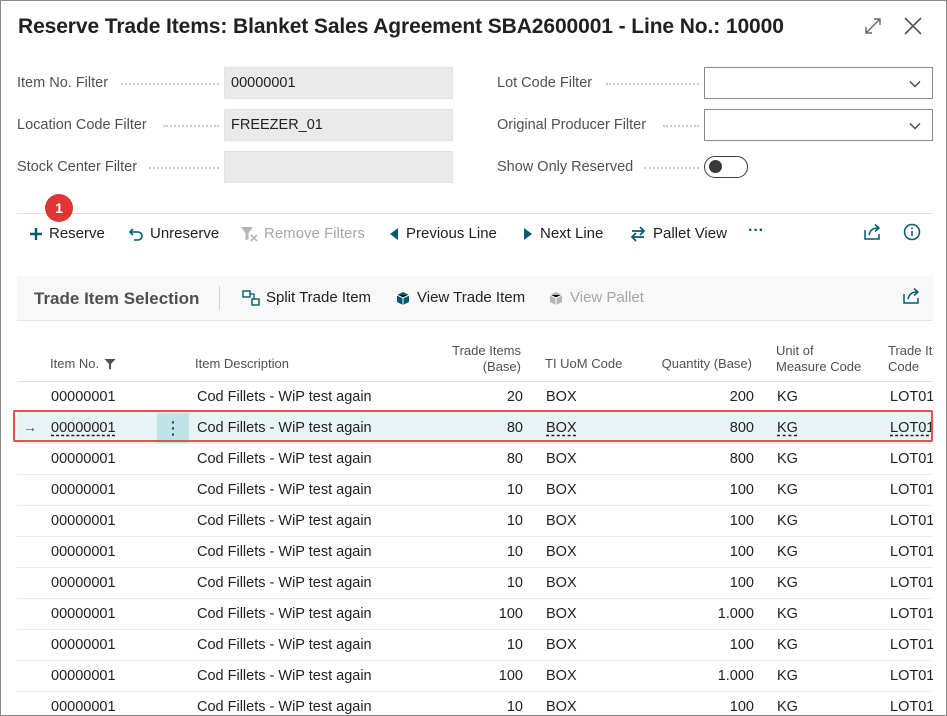 This screenshot has height=716, width=947. I want to click on reserve-button: Reserve, so click(67, 233).